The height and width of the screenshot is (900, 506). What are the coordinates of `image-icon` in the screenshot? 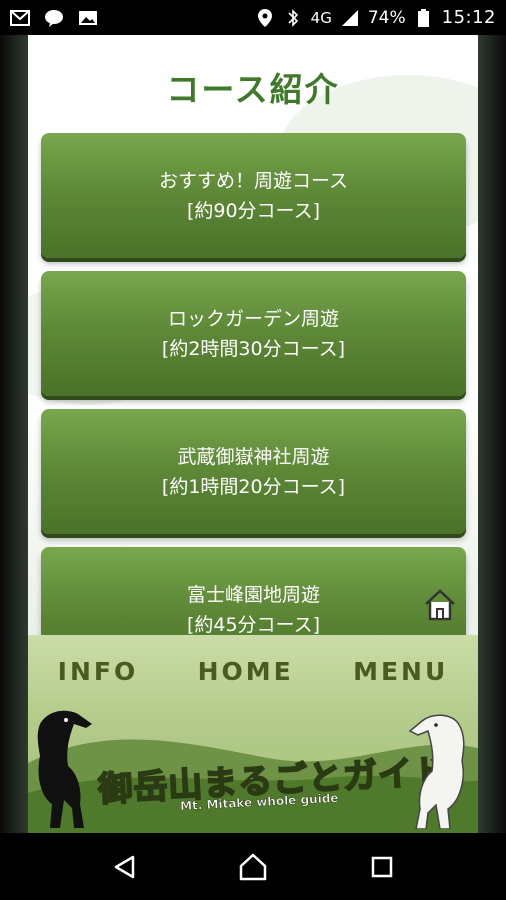 It's located at (88, 18).